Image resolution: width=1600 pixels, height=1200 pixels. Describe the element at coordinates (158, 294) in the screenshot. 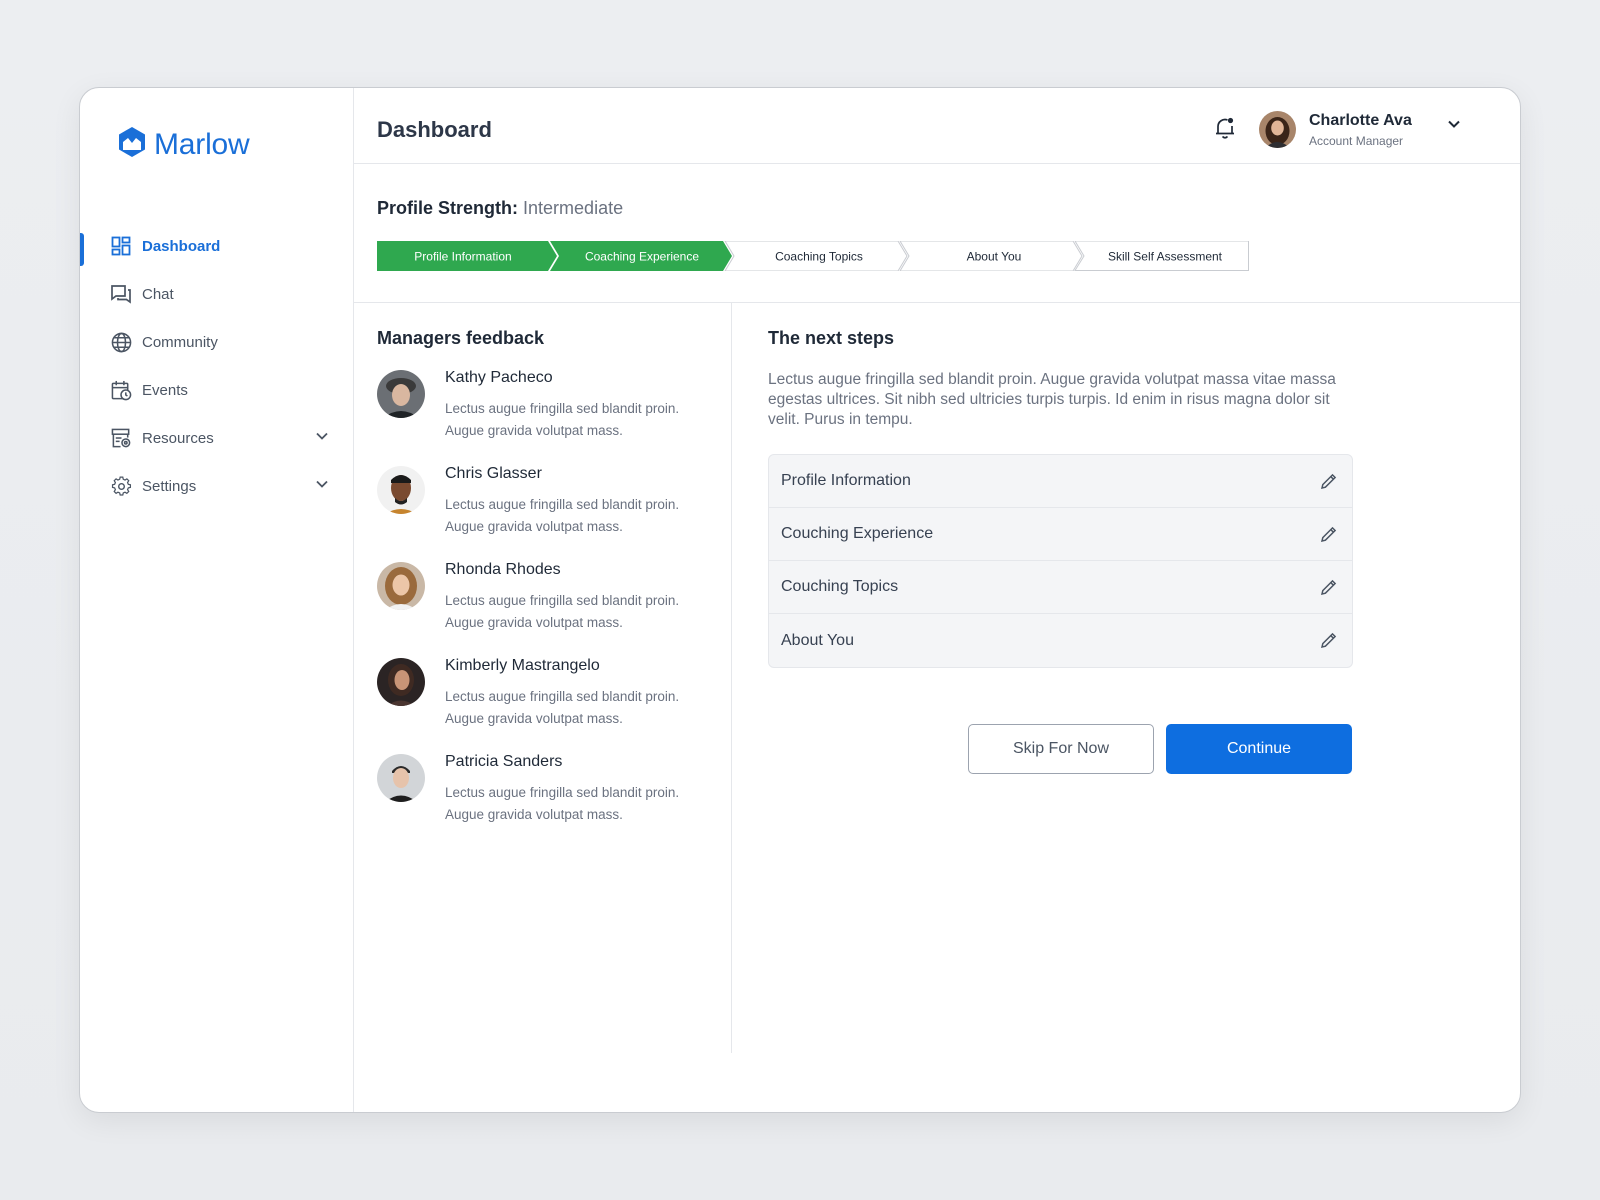

I see `sidebar-item-label: Chat` at that location.